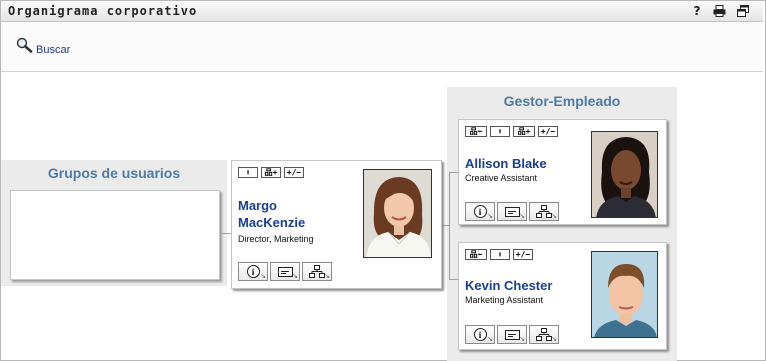 The width and height of the screenshot is (766, 361). What do you see at coordinates (506, 163) in the screenshot?
I see `person-name: Allison Blake` at bounding box center [506, 163].